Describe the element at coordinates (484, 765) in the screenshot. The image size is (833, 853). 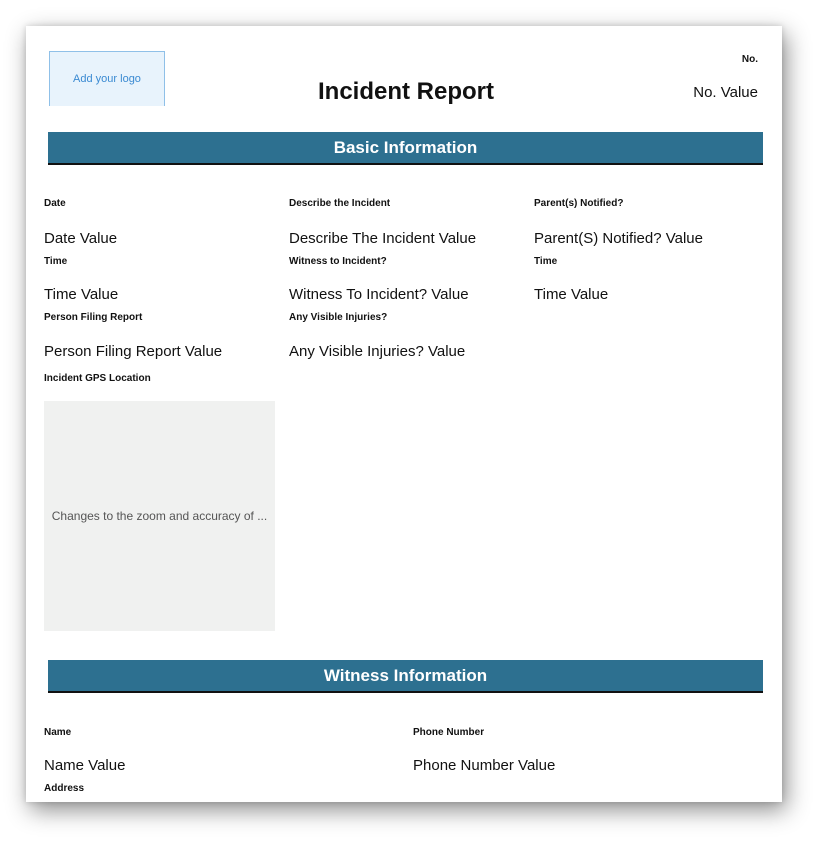
I see `witness-phone-value: Phone Number Value` at that location.